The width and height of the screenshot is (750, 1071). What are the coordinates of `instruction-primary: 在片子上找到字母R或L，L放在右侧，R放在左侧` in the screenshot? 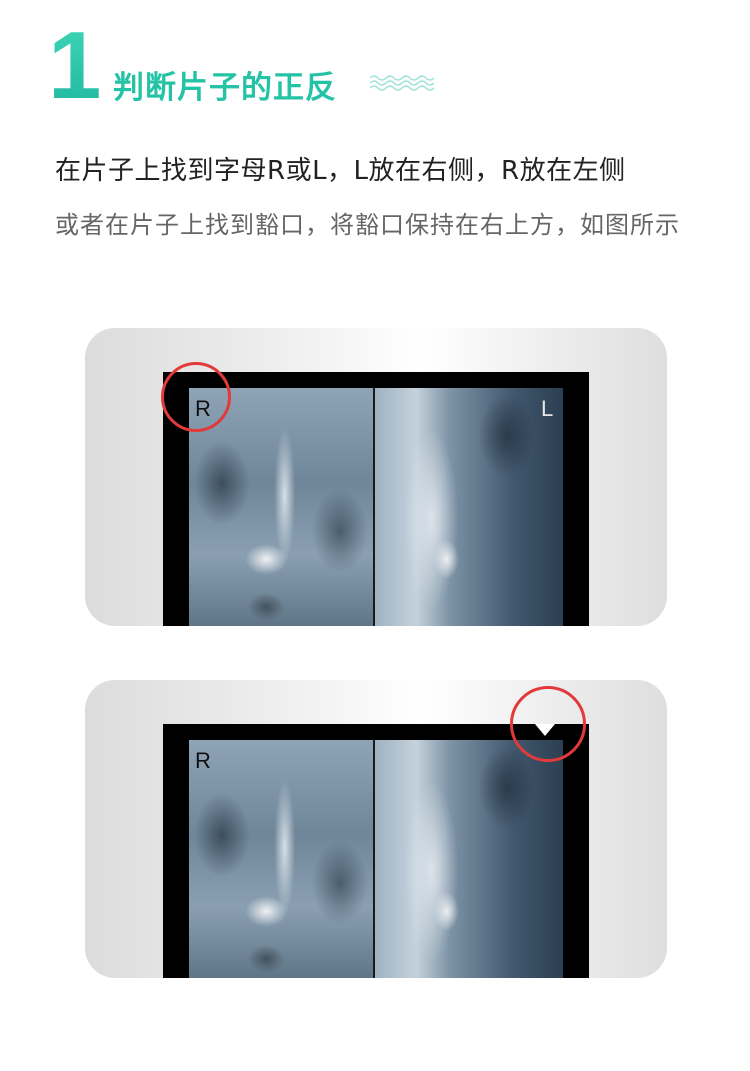 It's located at (340, 171).